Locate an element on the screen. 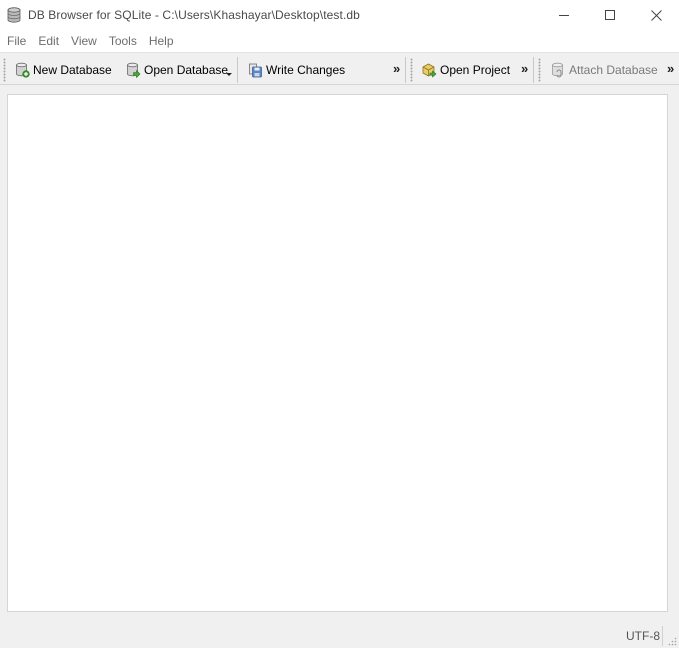 This screenshot has width=679, height=648. open-database-label: Open Database is located at coordinates (186, 70).